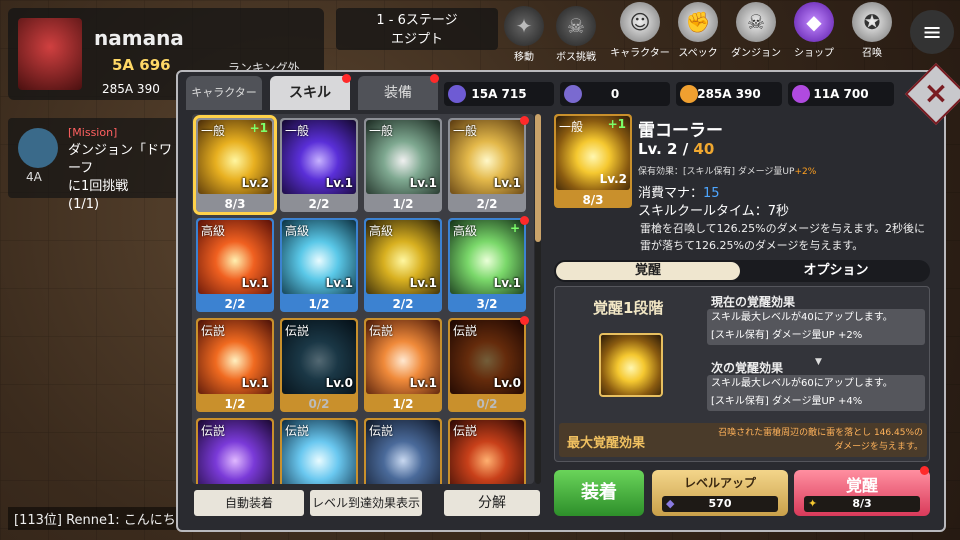 This screenshot has height=540, width=960. I want to click on tab-skill-notification-dot, so click(346, 78).